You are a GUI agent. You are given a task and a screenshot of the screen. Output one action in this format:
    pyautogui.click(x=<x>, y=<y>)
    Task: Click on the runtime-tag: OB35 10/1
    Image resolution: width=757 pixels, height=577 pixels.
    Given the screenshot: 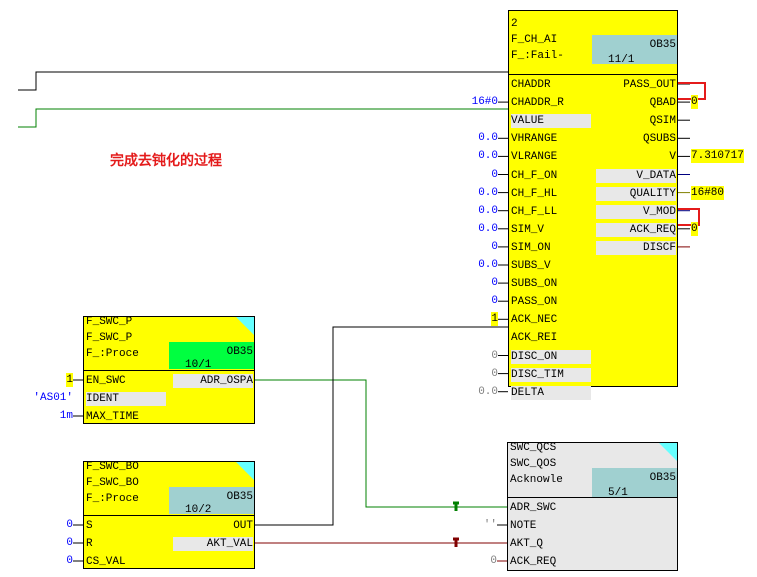 What is the action you would take?
    pyautogui.click(x=211, y=356)
    